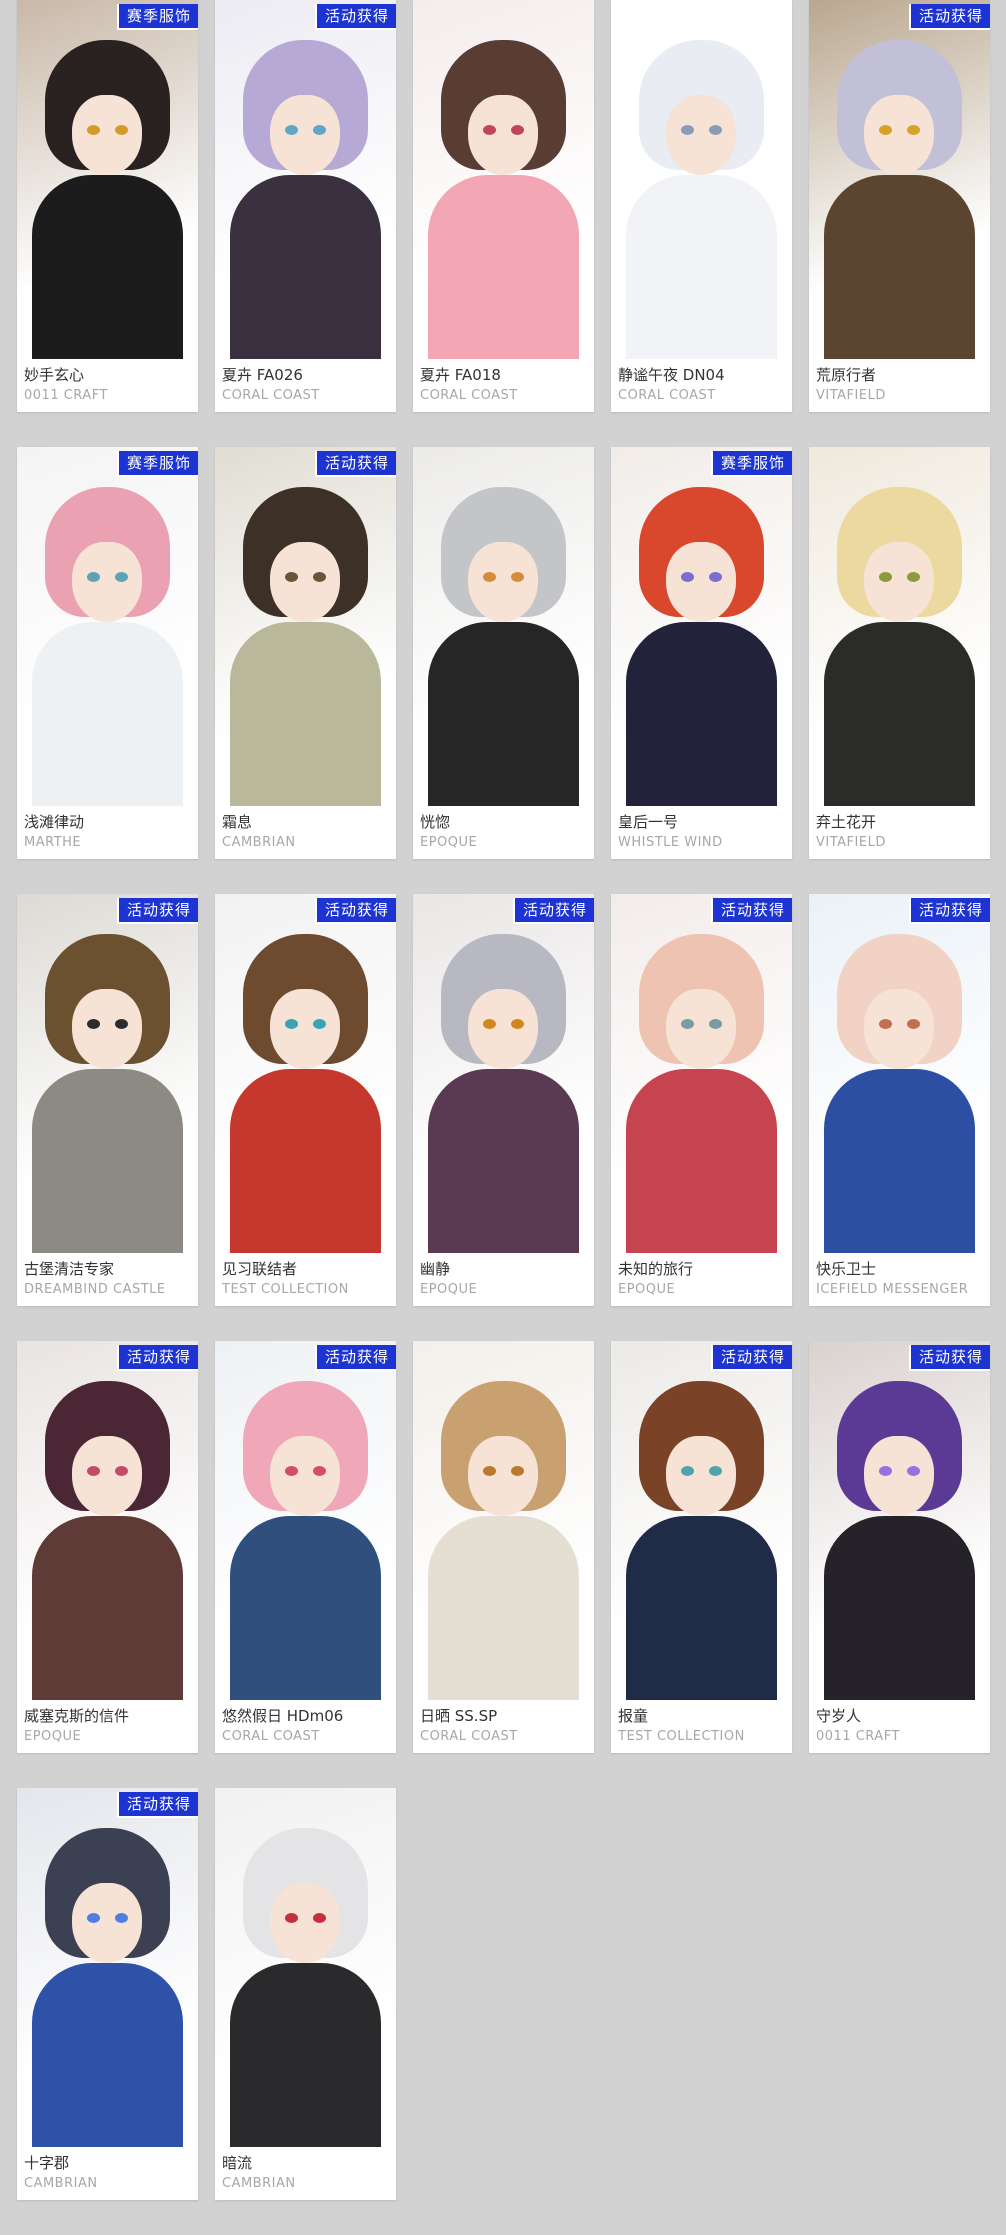  I want to click on skin-card: 活动获得 守岁人 0011 CRAFT, so click(899, 1547).